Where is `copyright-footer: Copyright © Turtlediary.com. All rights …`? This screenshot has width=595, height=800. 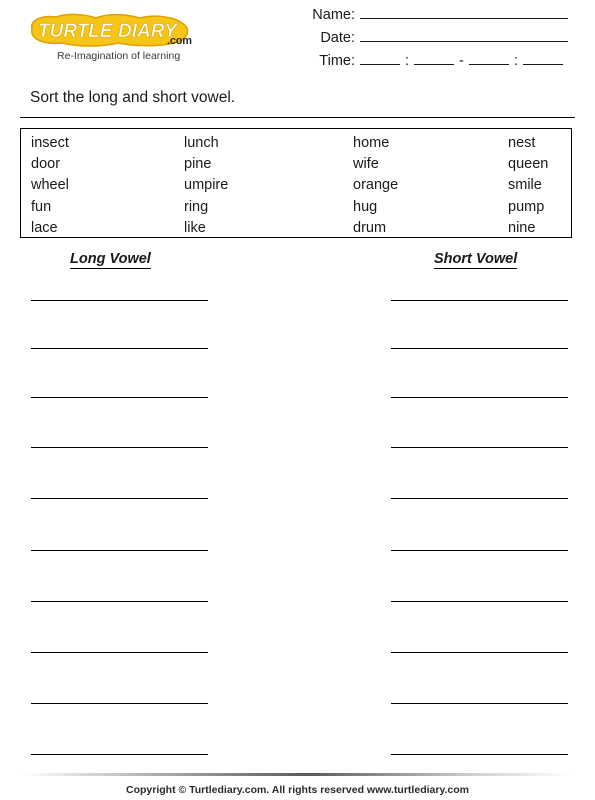 copyright-footer: Copyright © Turtlediary.com. All rights … is located at coordinates (297, 790).